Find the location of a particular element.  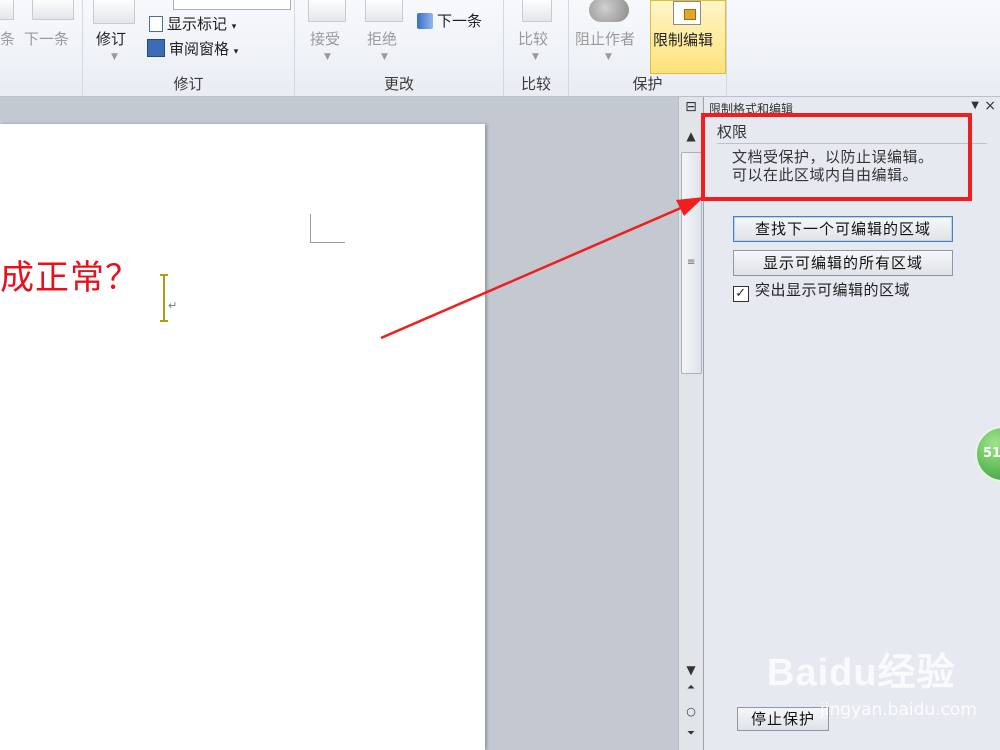

baidu-watermark: Baidu经验 is located at coordinates (861, 673).